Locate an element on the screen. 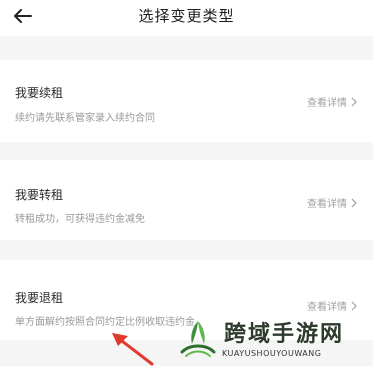 The height and width of the screenshot is (366, 373). option-description: 单方面解约按照合同约定比例收取违约金 is located at coordinates (105, 322).